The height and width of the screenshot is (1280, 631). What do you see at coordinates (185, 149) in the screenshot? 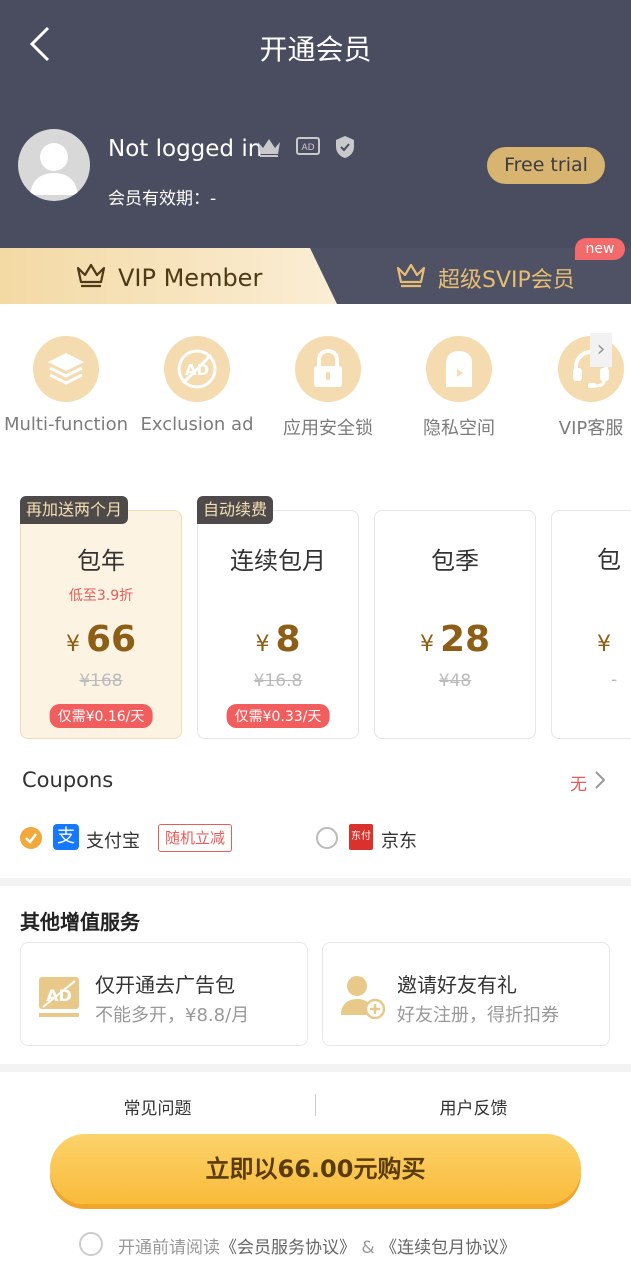
I see `user-name: Not logged in` at bounding box center [185, 149].